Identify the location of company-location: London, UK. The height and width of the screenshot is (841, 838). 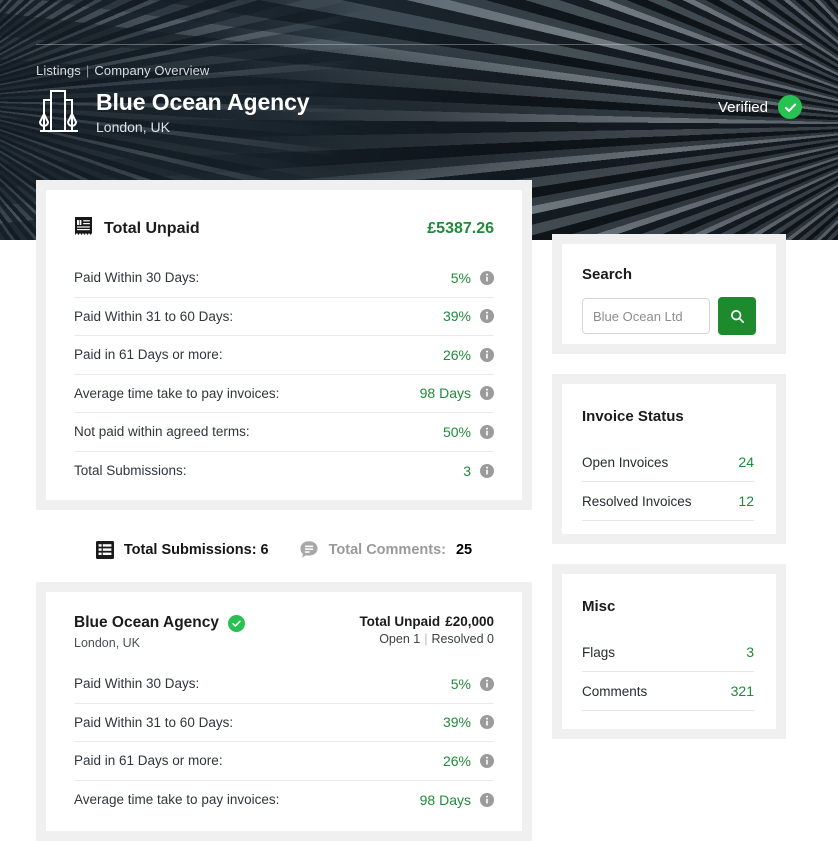
(133, 126).